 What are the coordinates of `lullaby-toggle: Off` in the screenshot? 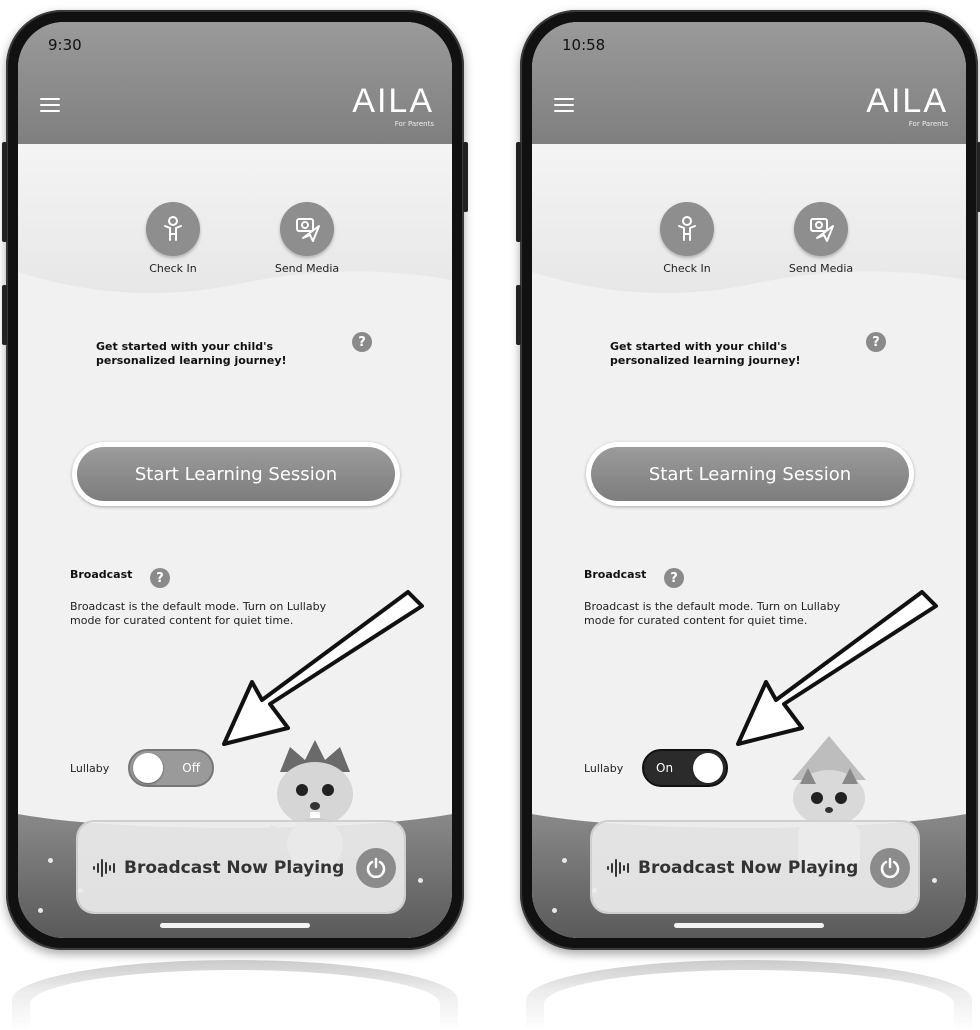 It's located at (171, 768).